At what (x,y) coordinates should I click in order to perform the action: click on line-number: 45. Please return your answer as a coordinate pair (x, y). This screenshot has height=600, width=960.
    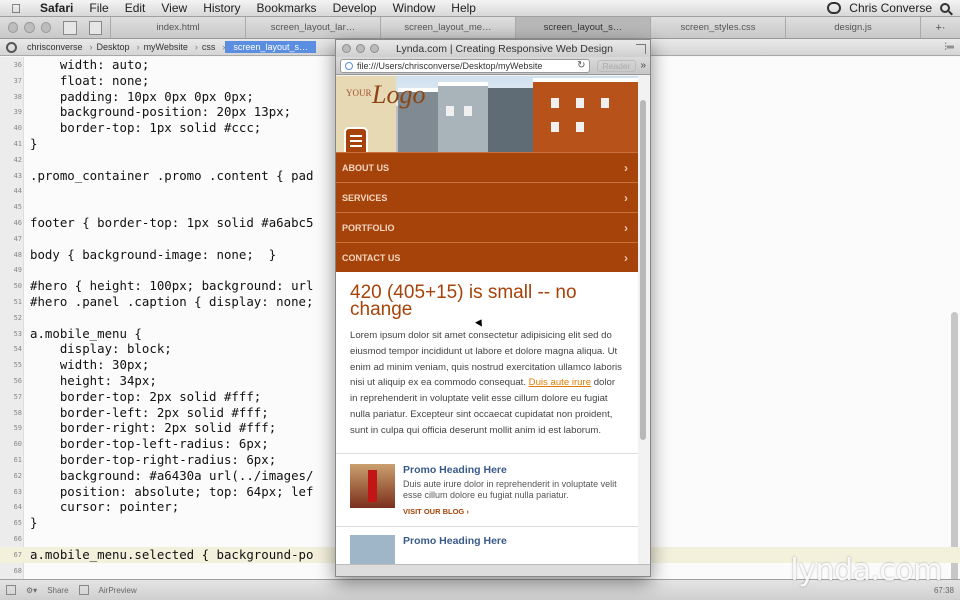
    Looking at the image, I should click on (17, 207).